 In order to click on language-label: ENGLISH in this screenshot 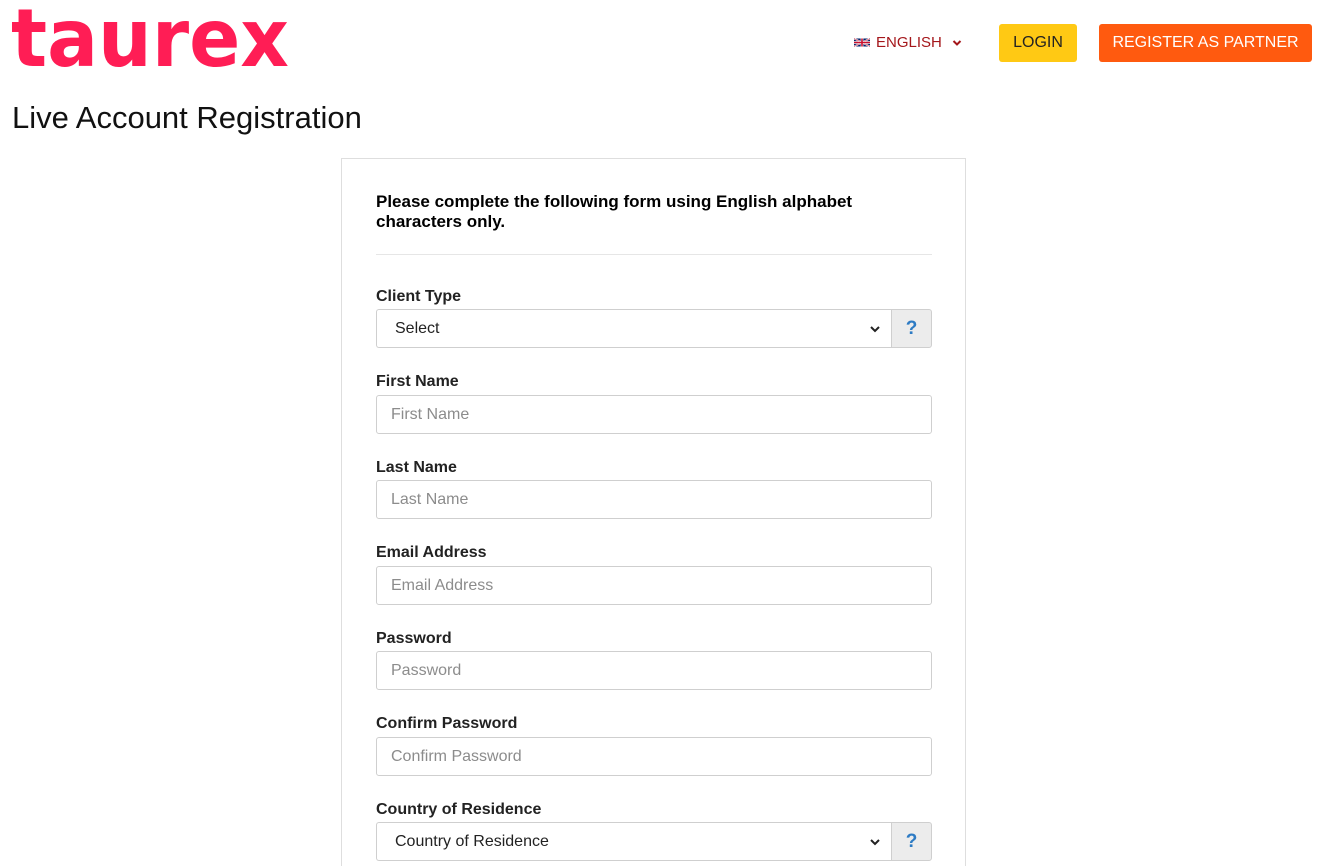, I will do `click(909, 42)`.